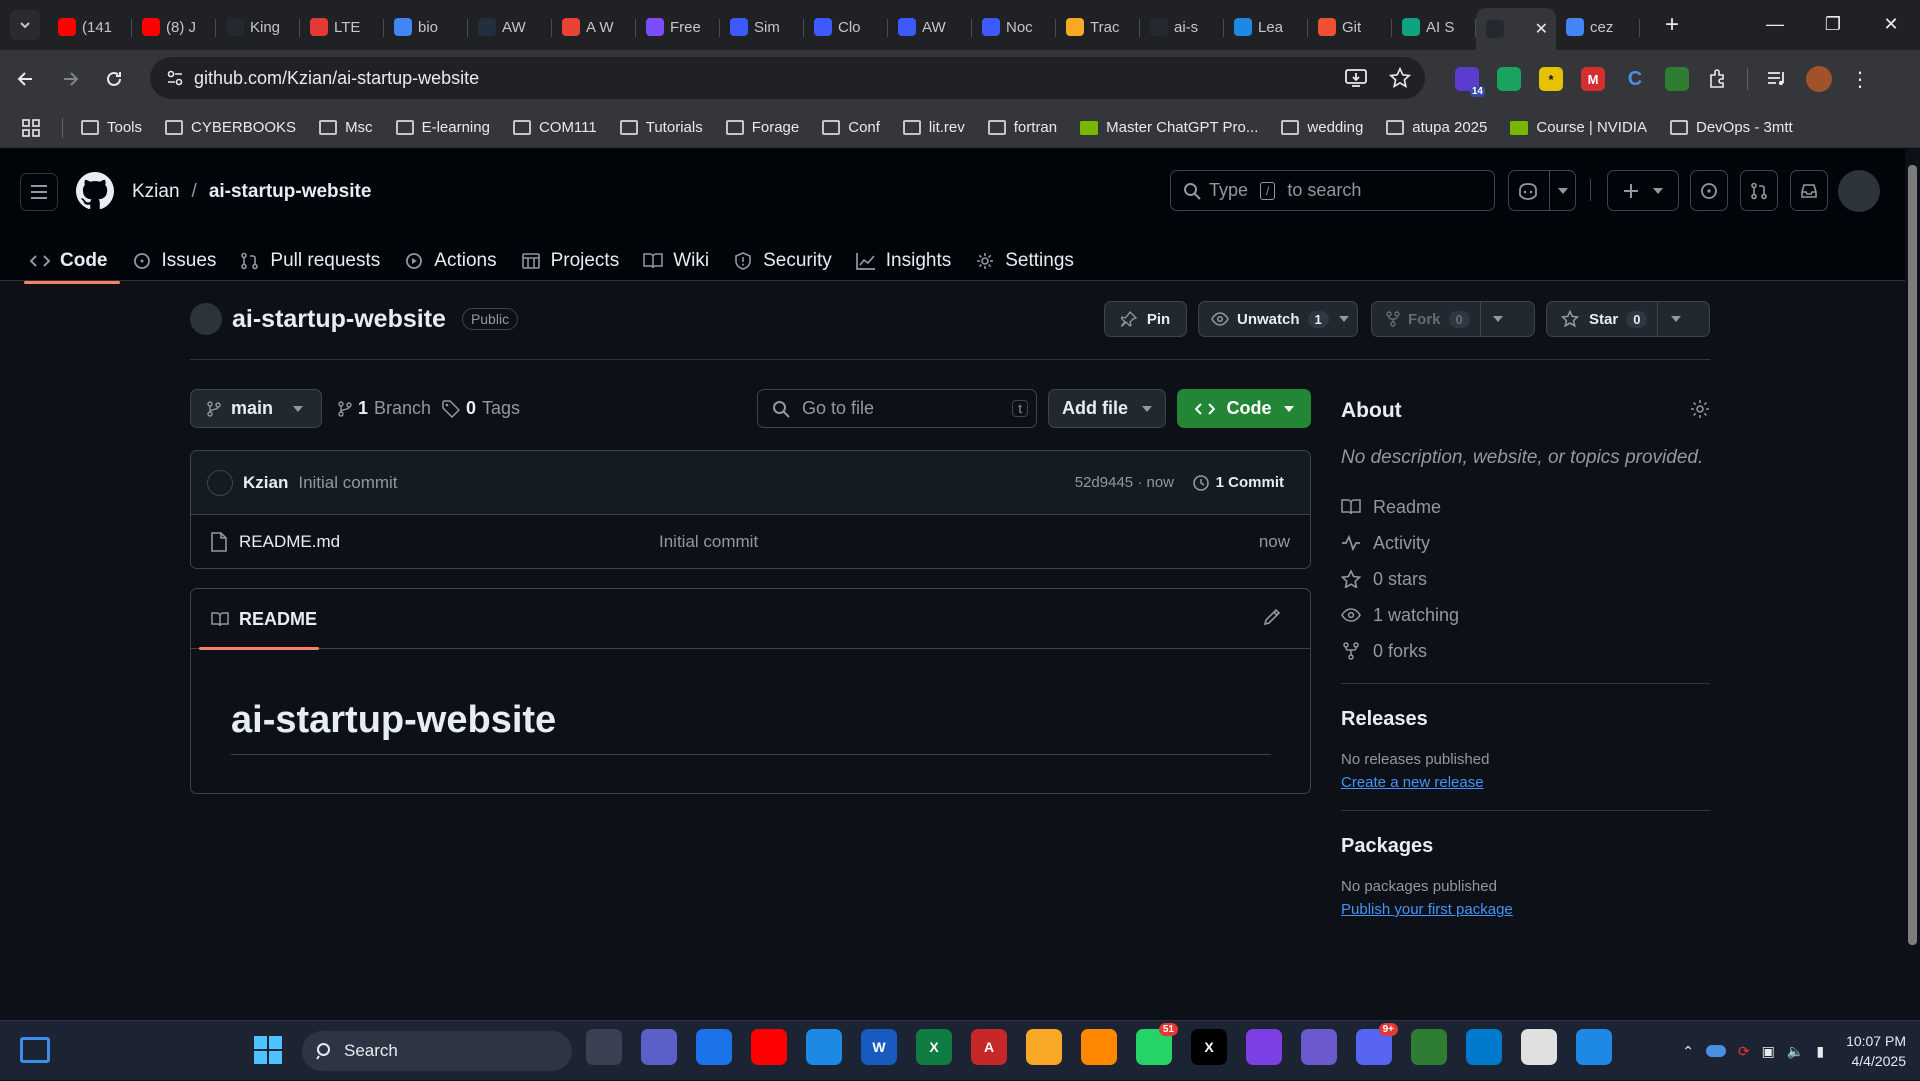 This screenshot has width=1920, height=1081. I want to click on star-button: Star 0, so click(1628, 319).